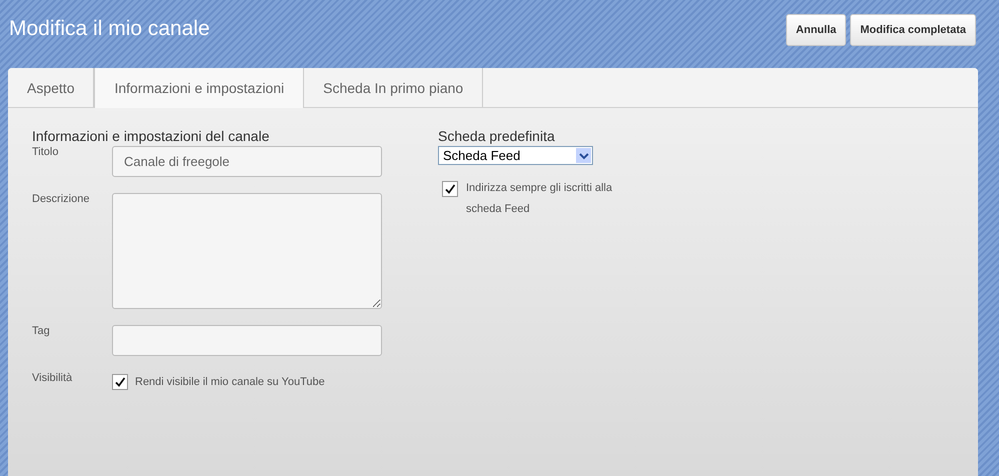  I want to click on caret-icon, so click(583, 155).